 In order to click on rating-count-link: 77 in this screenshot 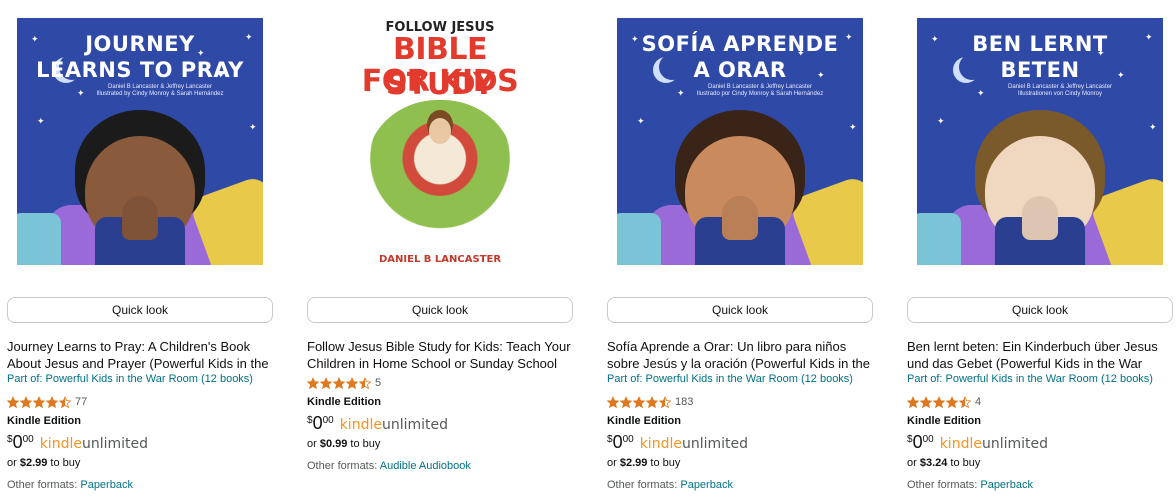, I will do `click(81, 402)`.